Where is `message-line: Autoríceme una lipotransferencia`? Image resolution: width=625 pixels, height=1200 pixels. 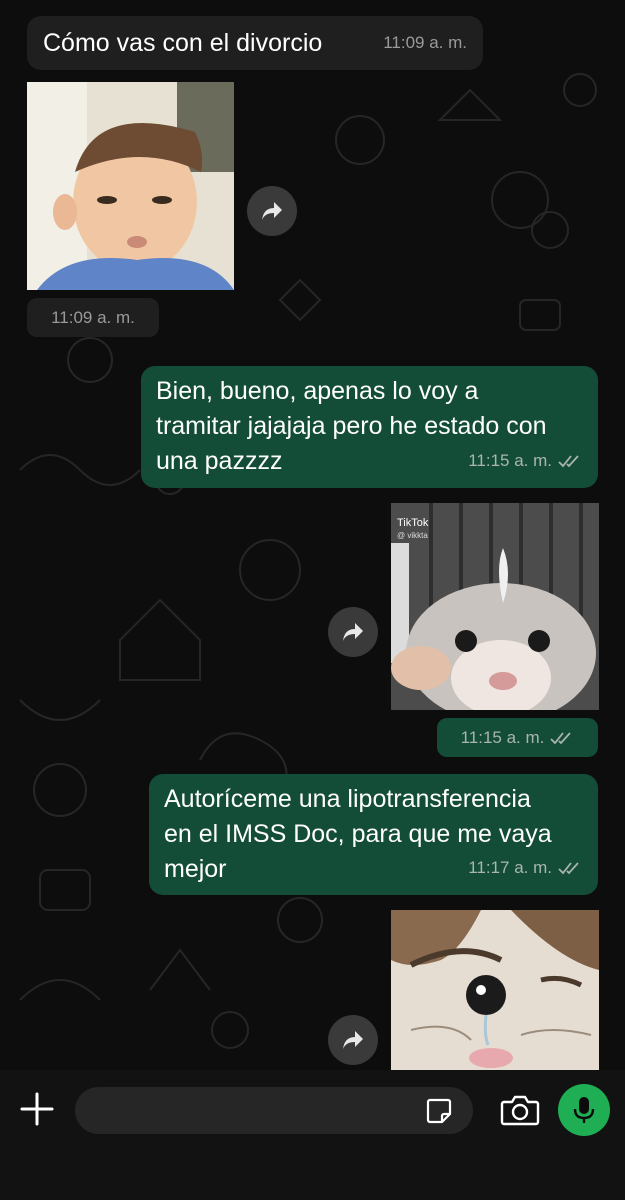 message-line: Autoríceme una lipotransferencia is located at coordinates (347, 799).